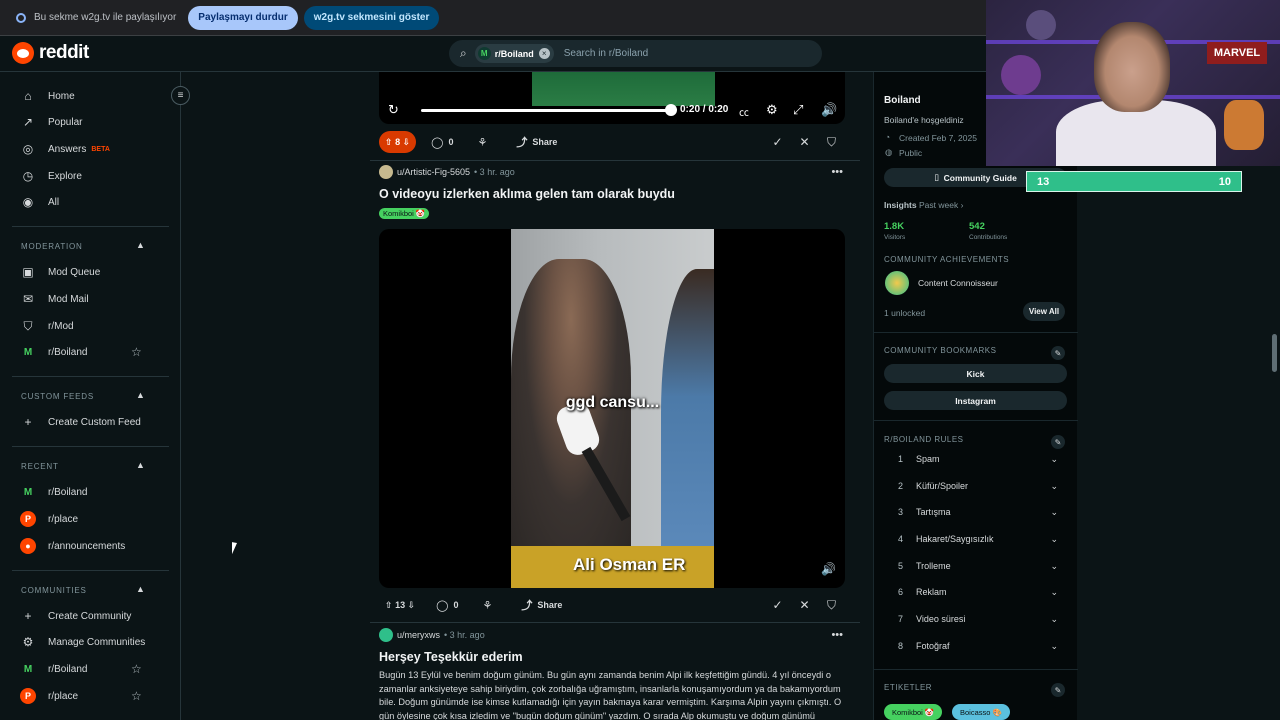 The width and height of the screenshot is (1280, 720). What do you see at coordinates (1044, 311) in the screenshot?
I see `view-all-button: View All` at bounding box center [1044, 311].